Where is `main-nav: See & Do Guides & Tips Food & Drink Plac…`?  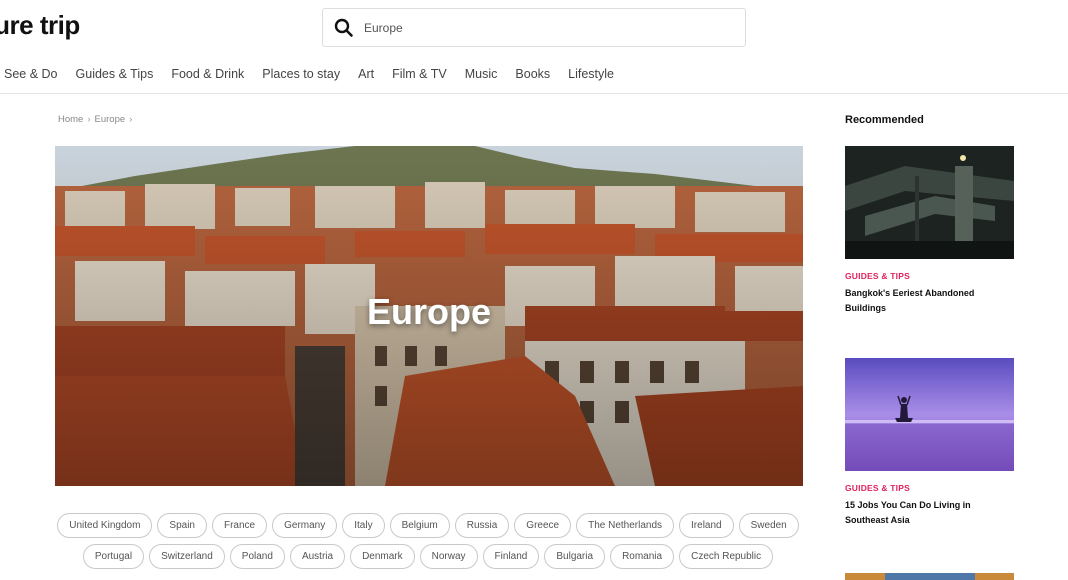
main-nav: See & Do Guides & Tips Food & Drink Plac… is located at coordinates (318, 74).